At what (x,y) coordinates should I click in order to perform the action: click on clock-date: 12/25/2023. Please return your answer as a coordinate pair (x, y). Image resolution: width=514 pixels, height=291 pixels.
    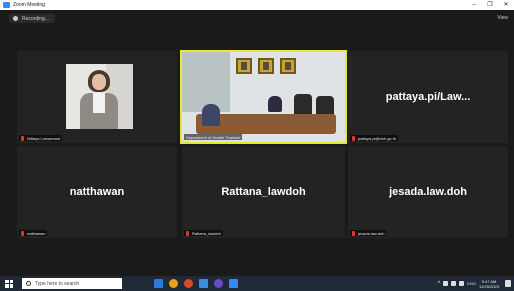
    Looking at the image, I should click on (488, 286).